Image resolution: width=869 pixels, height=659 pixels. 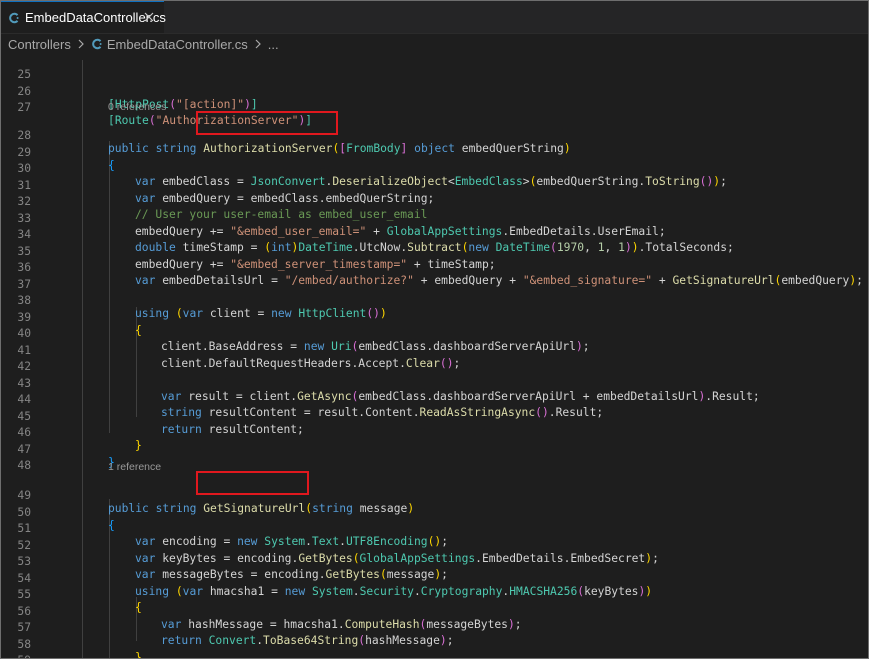 I want to click on tab-embed-data-controller: EmbedDataController.cs, so click(x=83, y=17).